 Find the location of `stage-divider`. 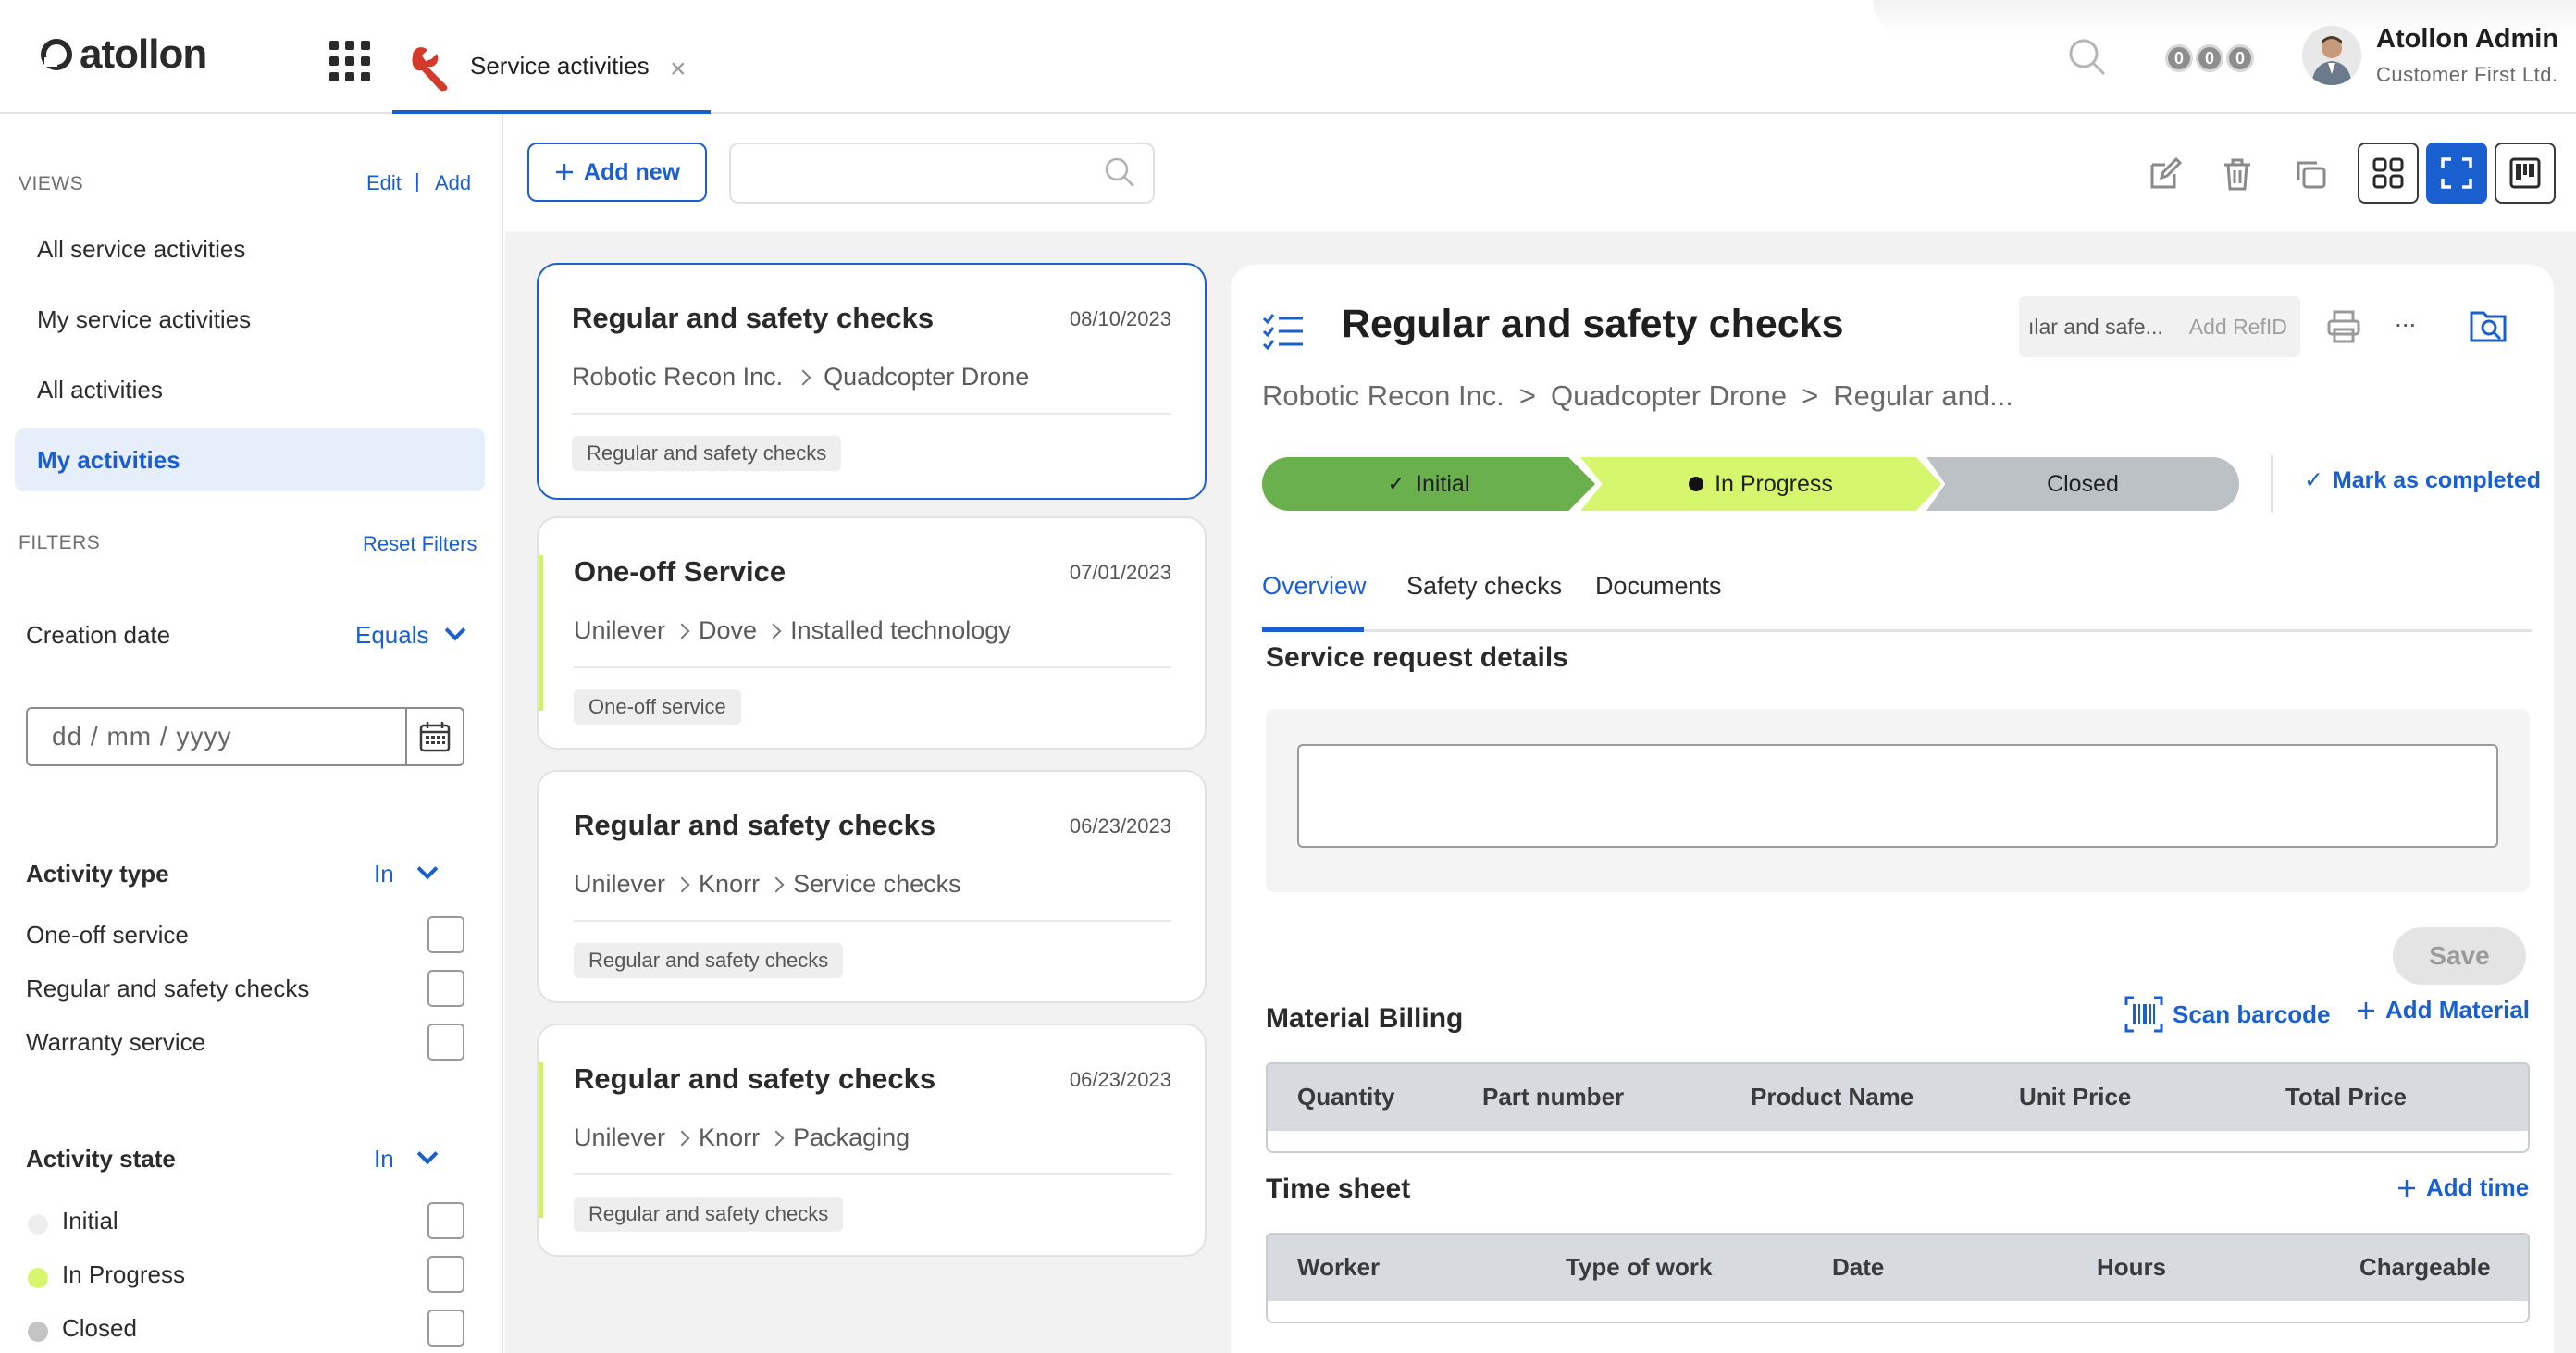

stage-divider is located at coordinates (2272, 484).